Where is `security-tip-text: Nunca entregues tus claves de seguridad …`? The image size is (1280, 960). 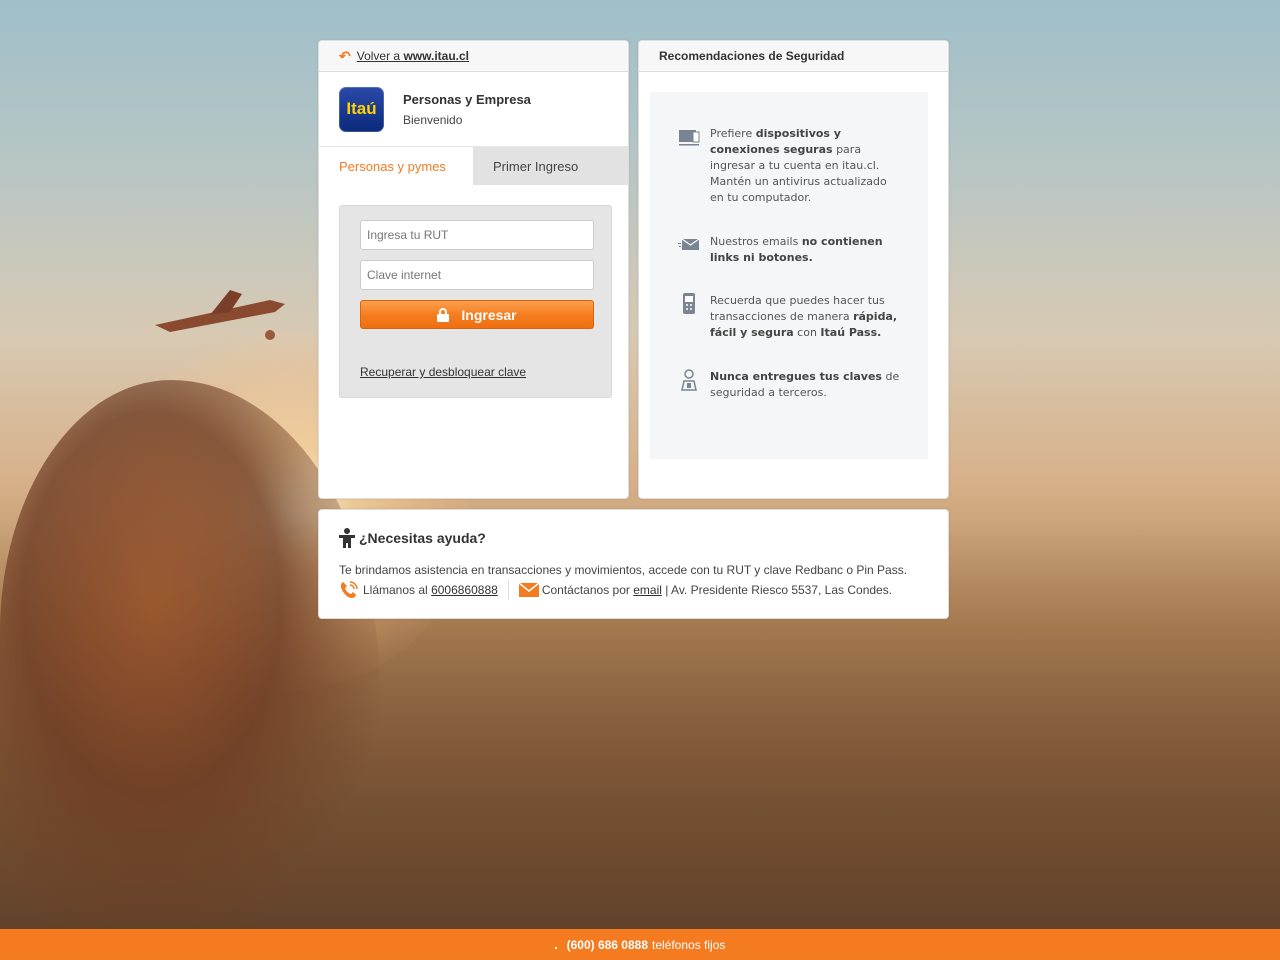 security-tip-text: Nunca entregues tus claves de seguridad … is located at coordinates (805, 385).